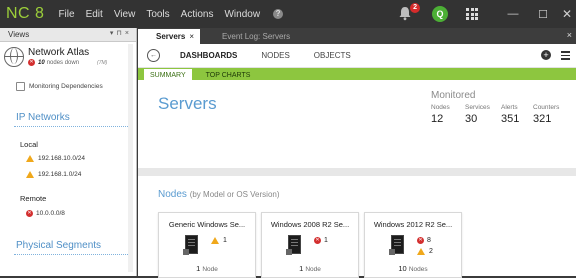 The width and height of the screenshot is (576, 278). Describe the element at coordinates (45, 213) in the screenshot. I see `network-item: ✕ 10.0.0.0/8` at that location.